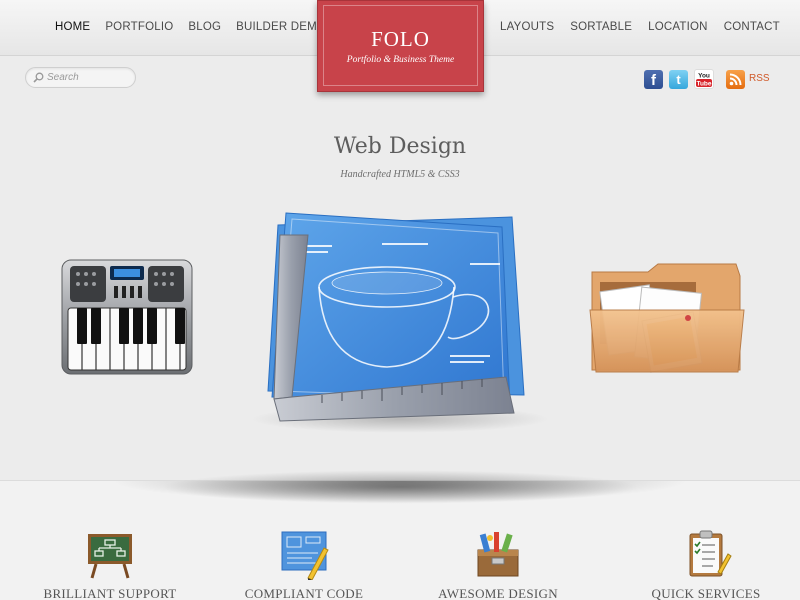 The image size is (800, 600). Describe the element at coordinates (704, 76) in the screenshot. I see `youtube-logo-you: You` at that location.